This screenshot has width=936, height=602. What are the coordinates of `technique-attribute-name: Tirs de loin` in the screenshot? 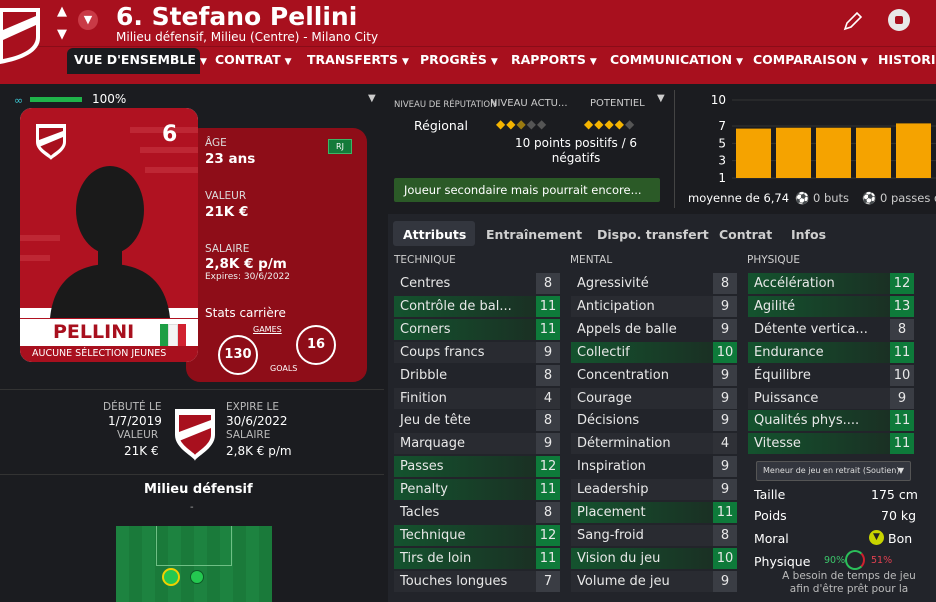 It's located at (436, 558).